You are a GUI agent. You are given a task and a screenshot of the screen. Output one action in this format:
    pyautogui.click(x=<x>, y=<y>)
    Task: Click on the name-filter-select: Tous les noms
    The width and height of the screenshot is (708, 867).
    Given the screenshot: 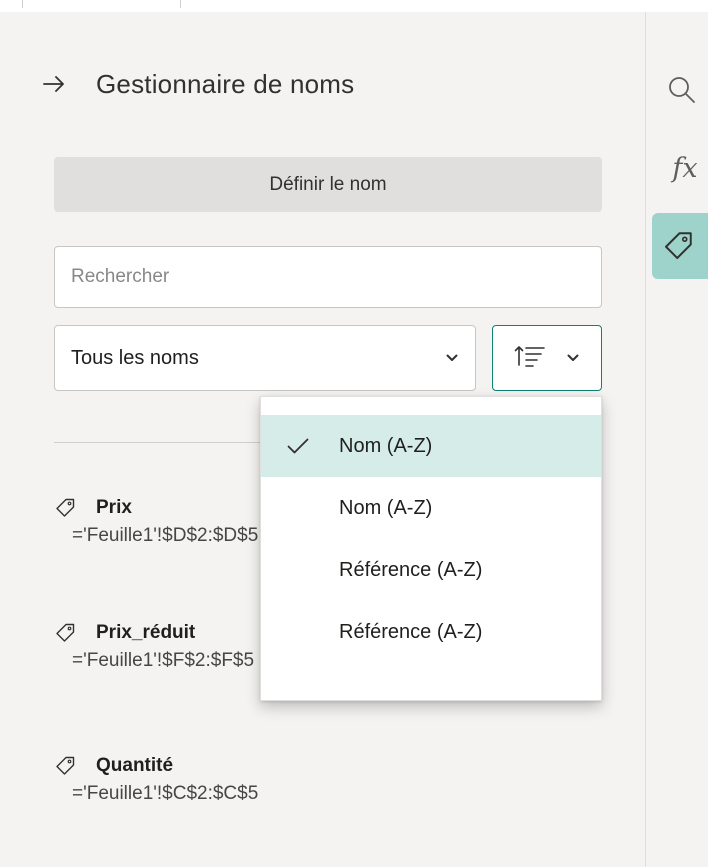 What is the action you would take?
    pyautogui.click(x=265, y=358)
    